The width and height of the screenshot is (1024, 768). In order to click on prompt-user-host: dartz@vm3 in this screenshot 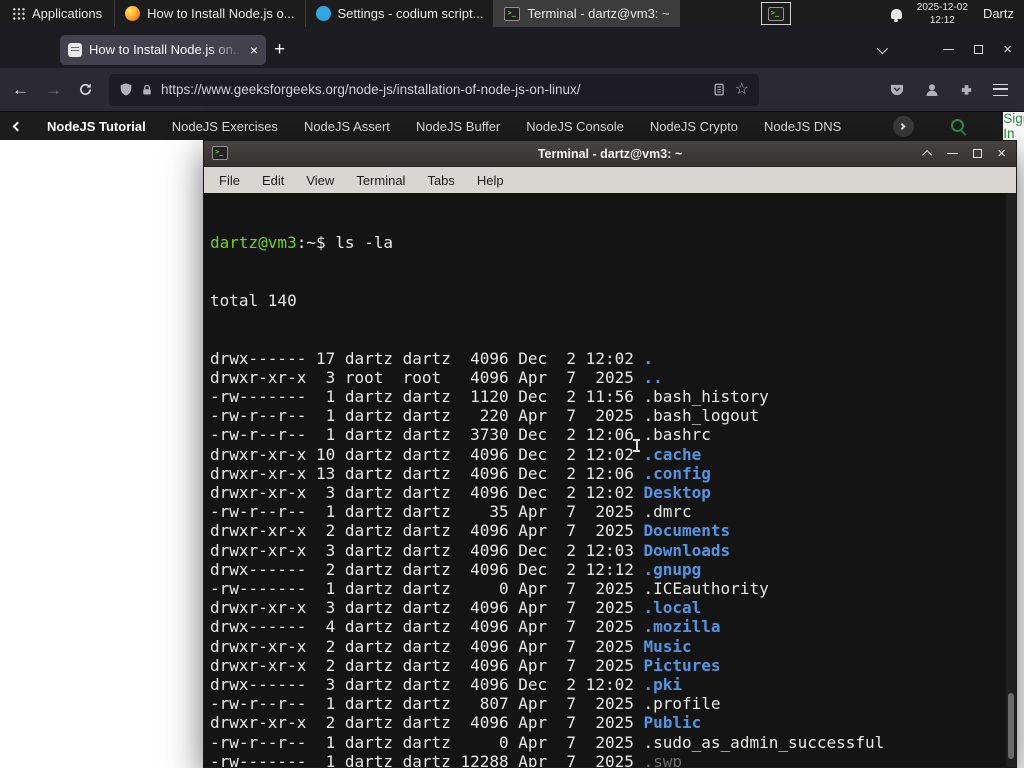, I will do `click(253, 243)`.